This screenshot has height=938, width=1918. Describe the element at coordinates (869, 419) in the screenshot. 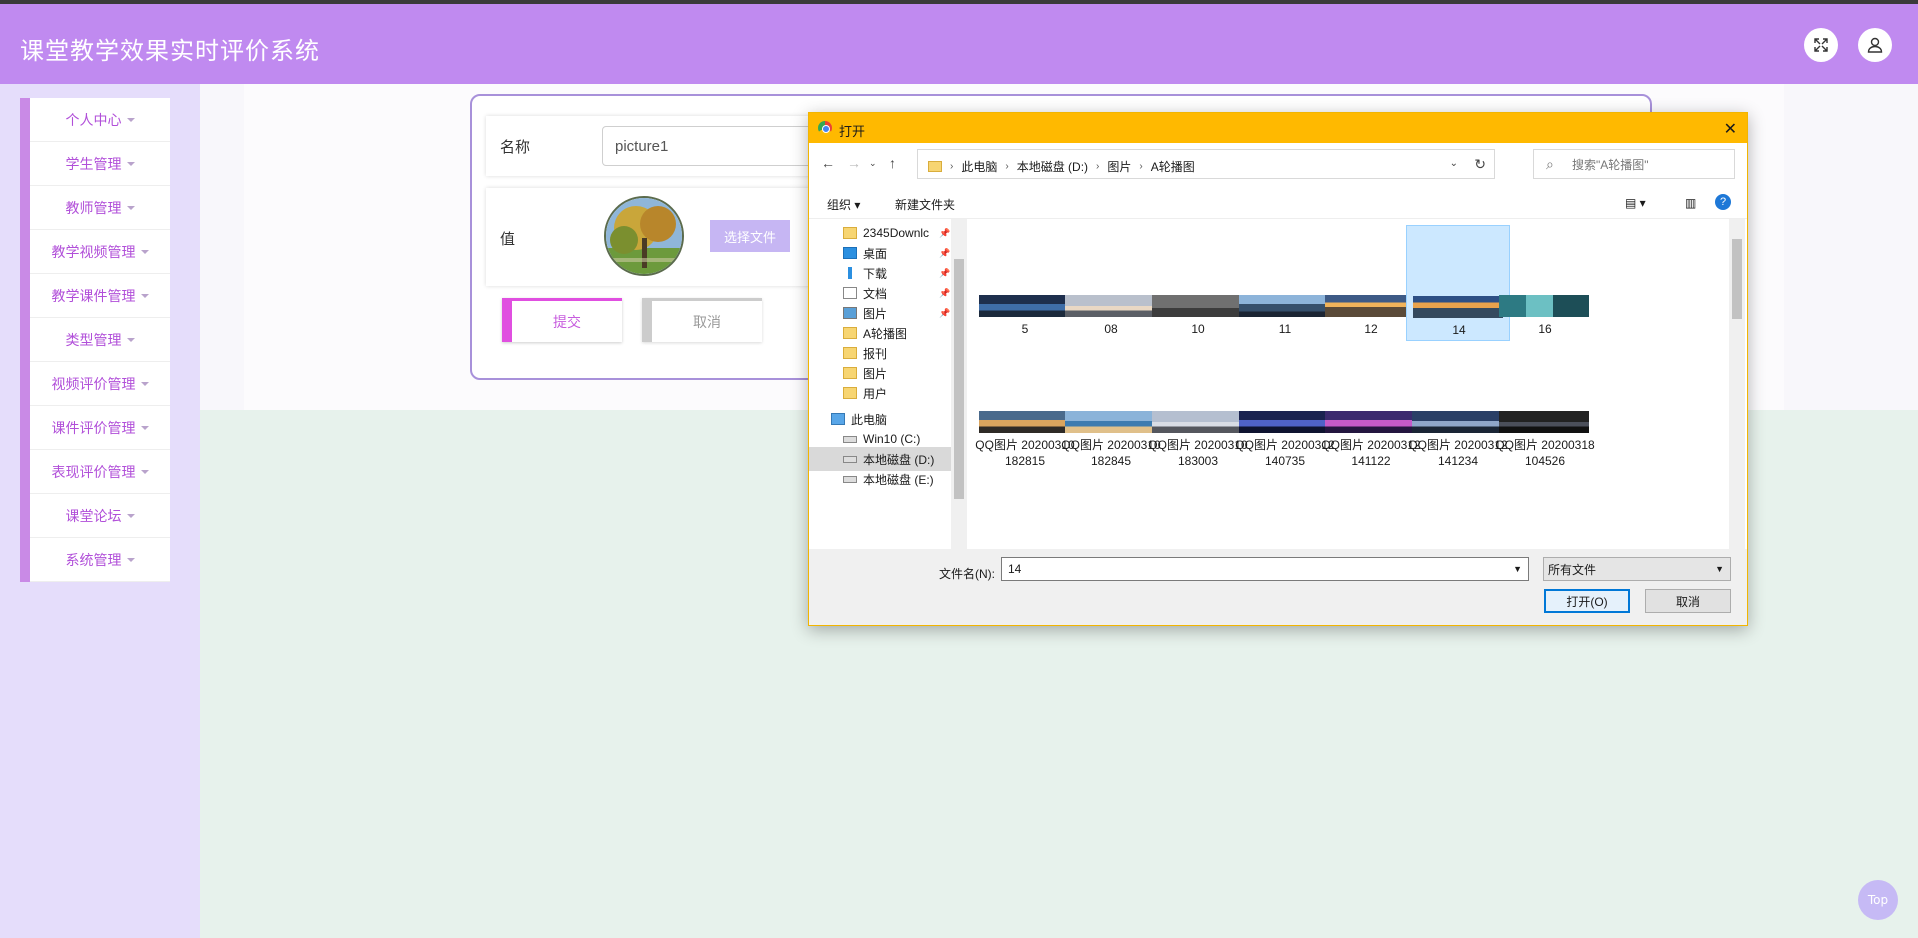

I see `nav-item-label: 此电脑` at that location.